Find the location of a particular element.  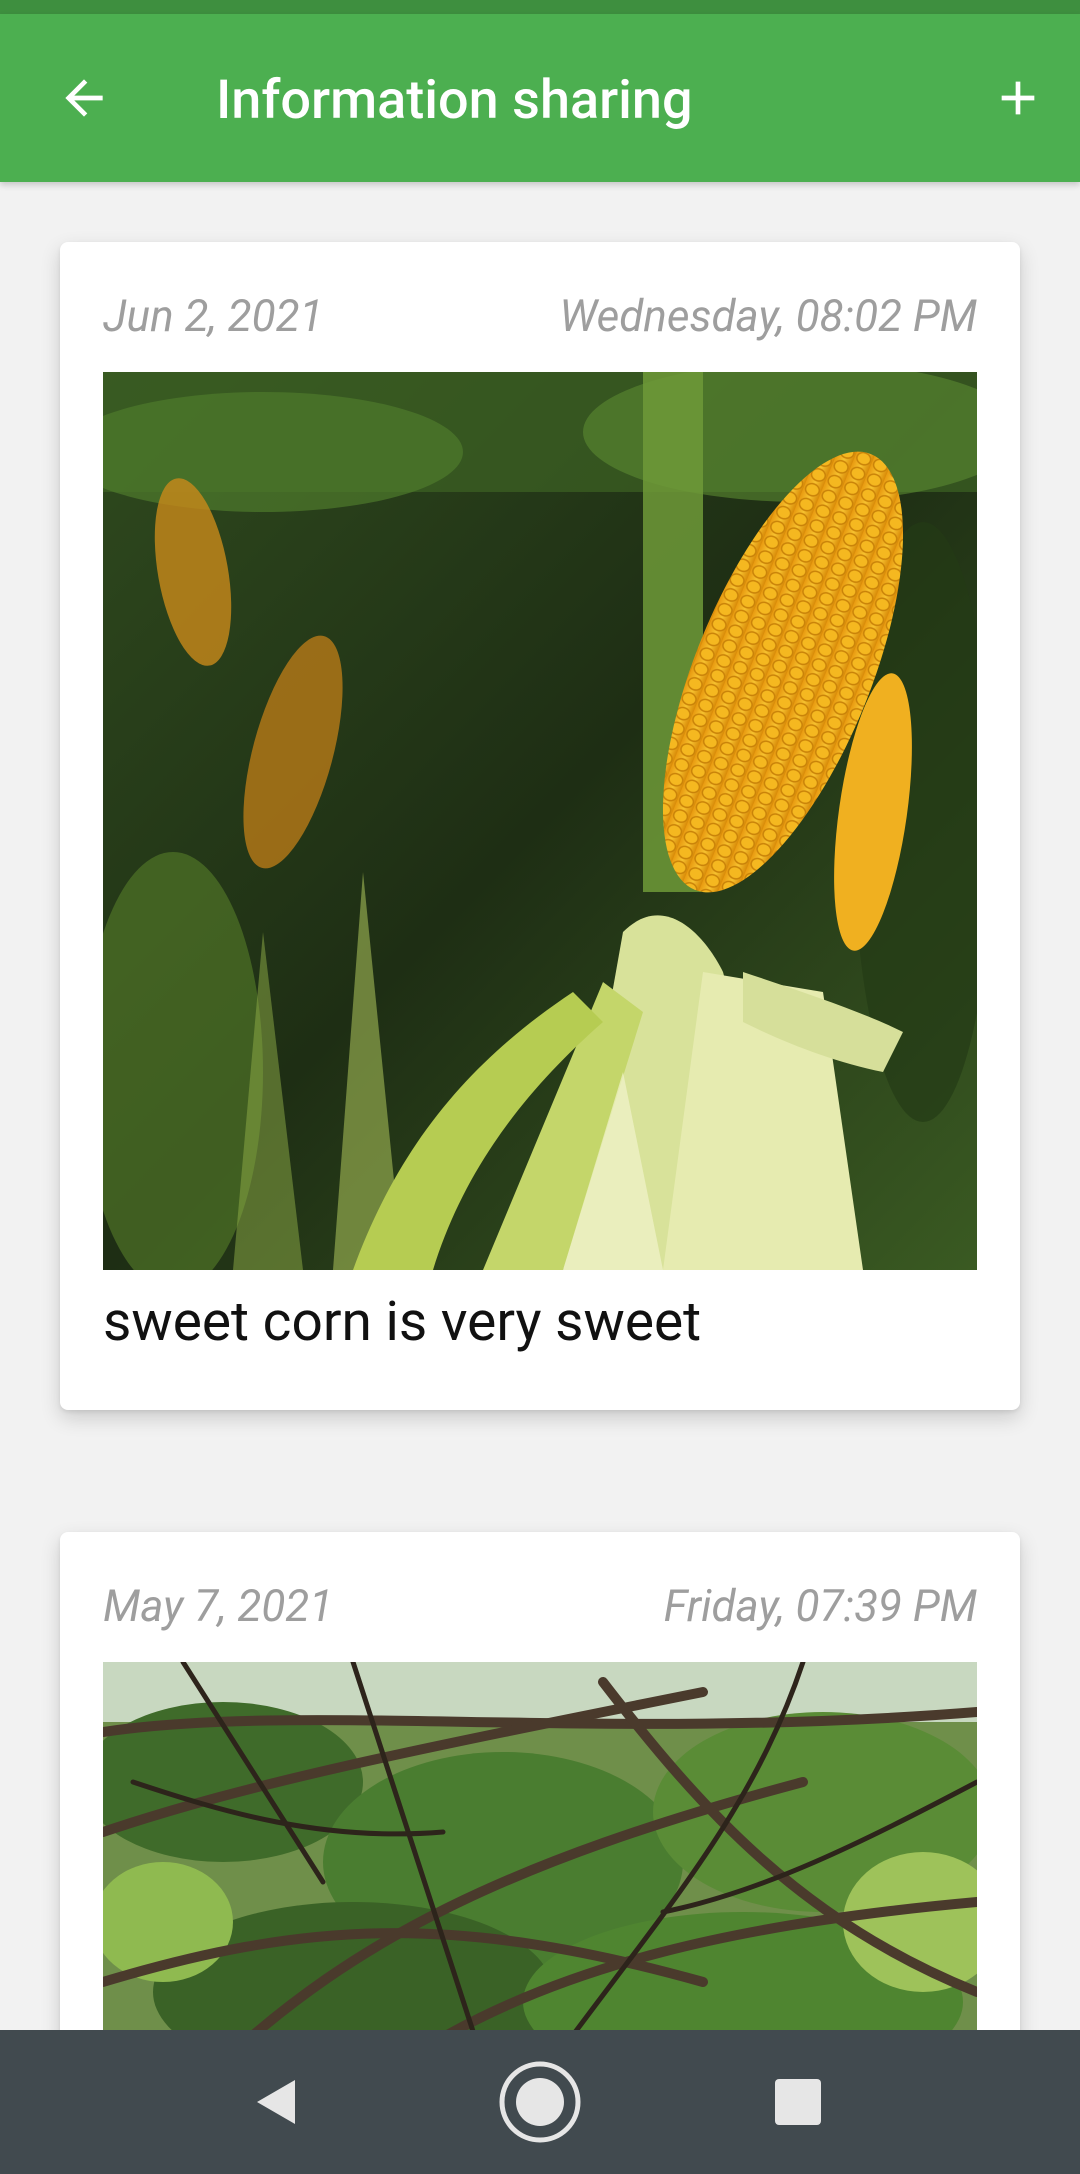

post-meta: May 7, 2021 Friday, 07:39 PM is located at coordinates (540, 1606).